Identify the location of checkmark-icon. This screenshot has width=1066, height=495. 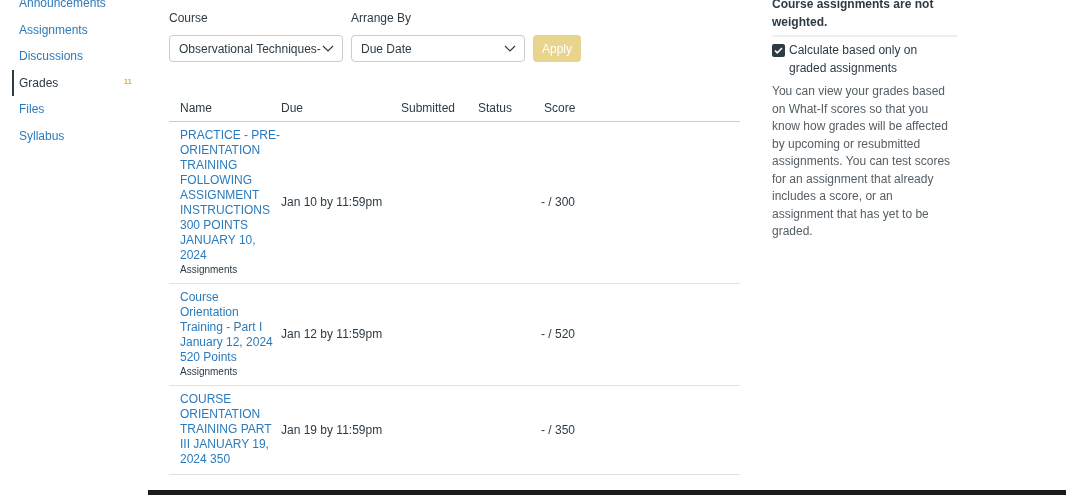
(778, 50).